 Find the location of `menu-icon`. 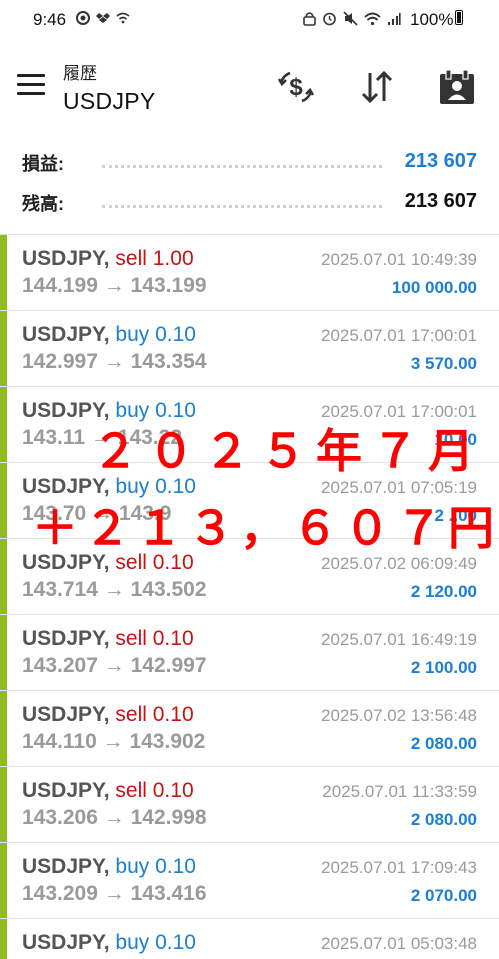

menu-icon is located at coordinates (31, 85).